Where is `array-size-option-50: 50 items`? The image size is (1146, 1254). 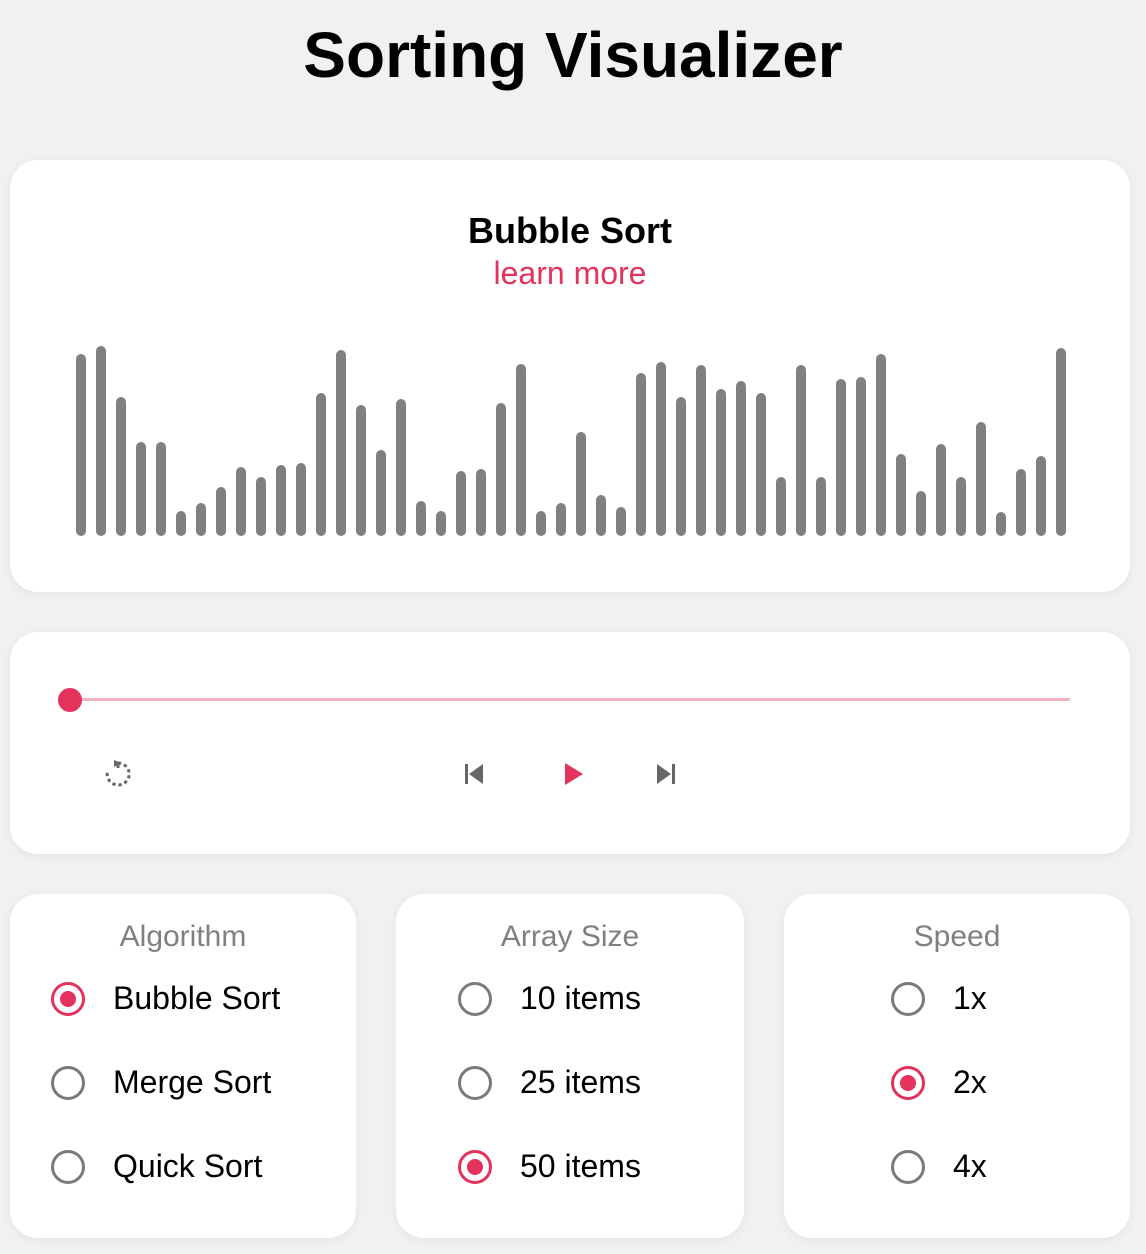
array-size-option-50: 50 items is located at coordinates (549, 1166).